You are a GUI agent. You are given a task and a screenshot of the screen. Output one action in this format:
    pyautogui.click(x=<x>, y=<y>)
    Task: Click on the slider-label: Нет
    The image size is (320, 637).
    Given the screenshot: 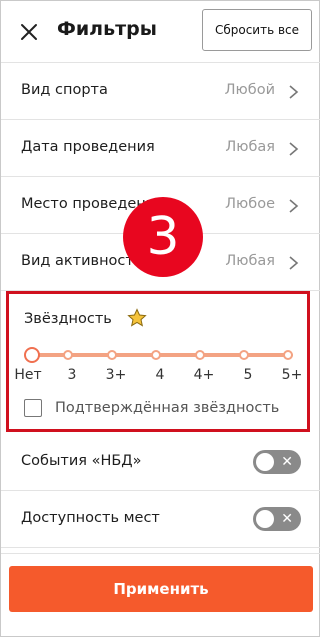 What is the action you would take?
    pyautogui.click(x=28, y=375)
    